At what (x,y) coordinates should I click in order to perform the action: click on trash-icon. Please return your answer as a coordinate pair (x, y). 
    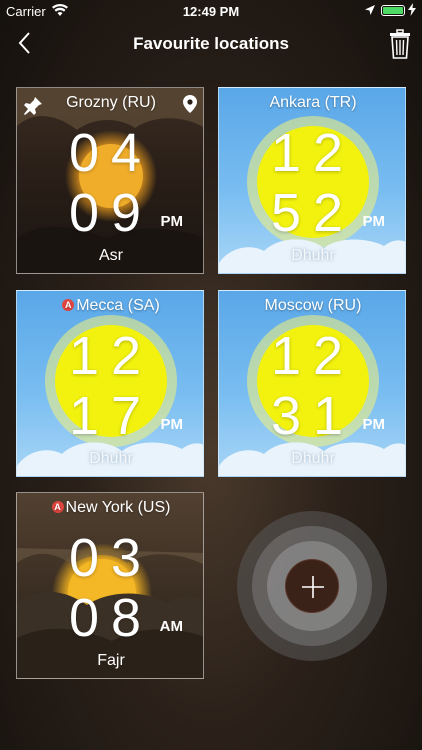
    Looking at the image, I should click on (400, 44).